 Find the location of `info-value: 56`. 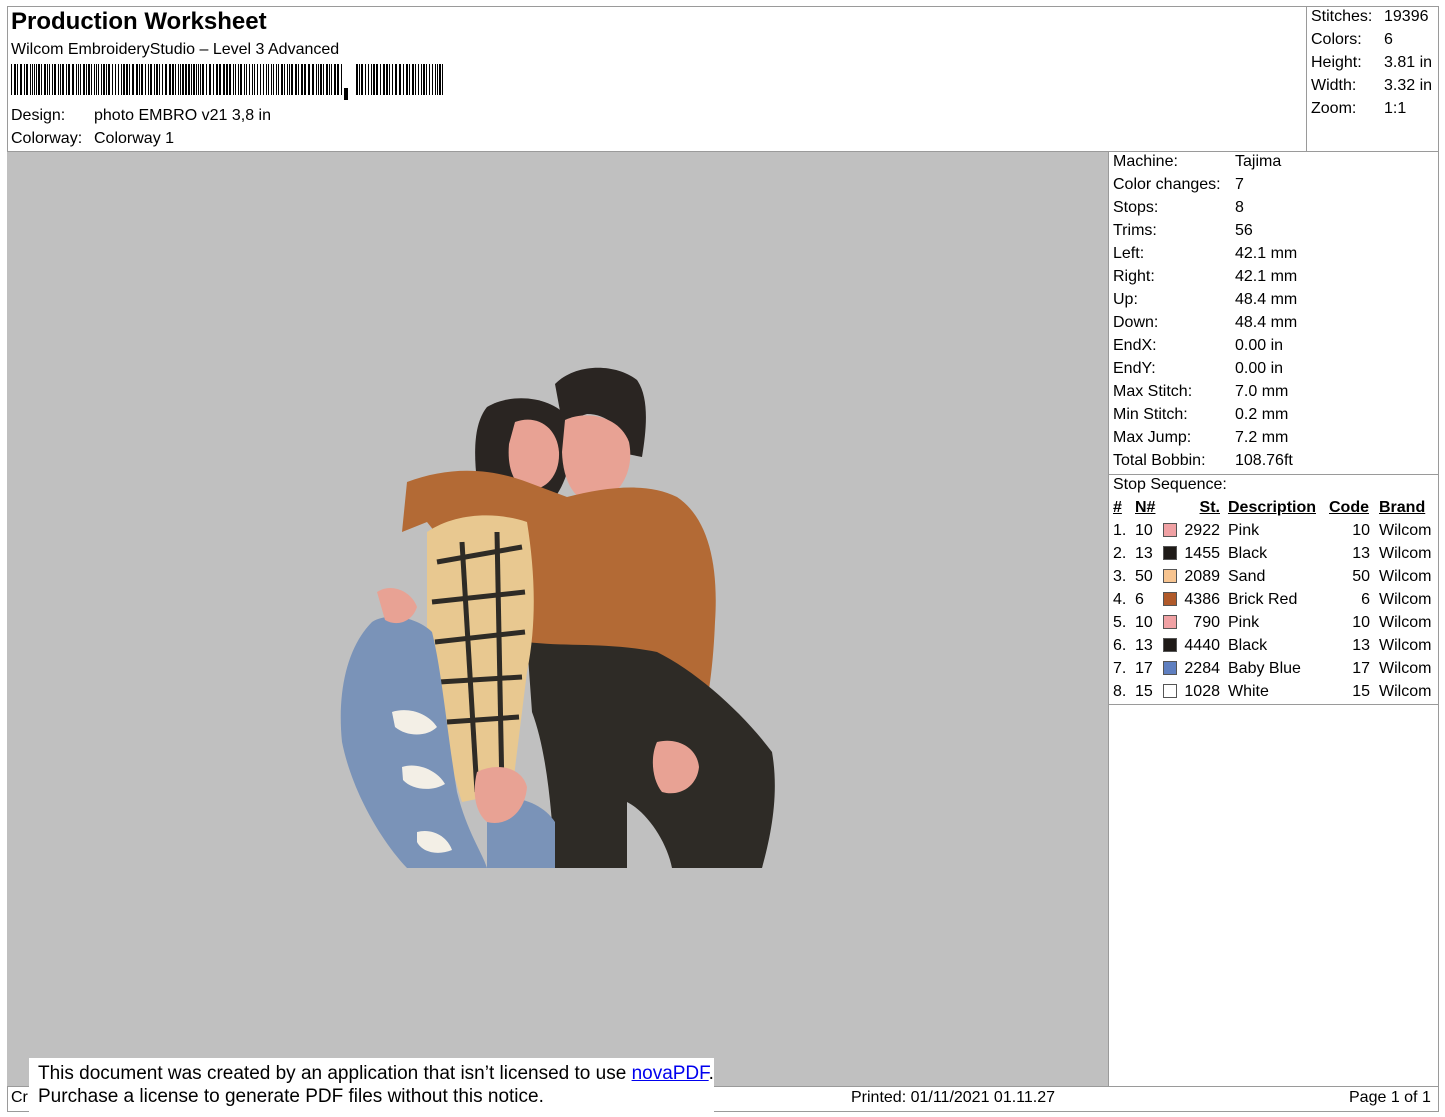

info-value: 56 is located at coordinates (1244, 230).